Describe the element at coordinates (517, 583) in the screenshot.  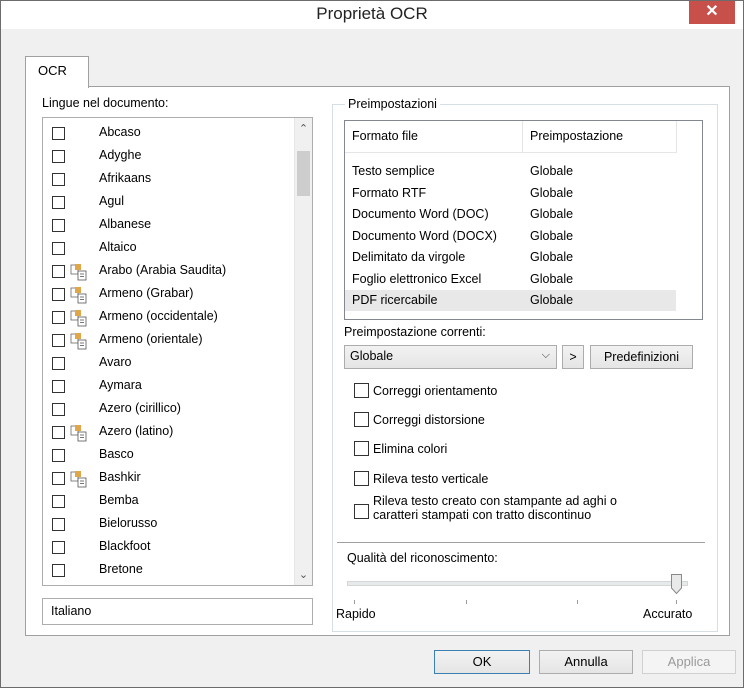
I see `quality-slider` at that location.